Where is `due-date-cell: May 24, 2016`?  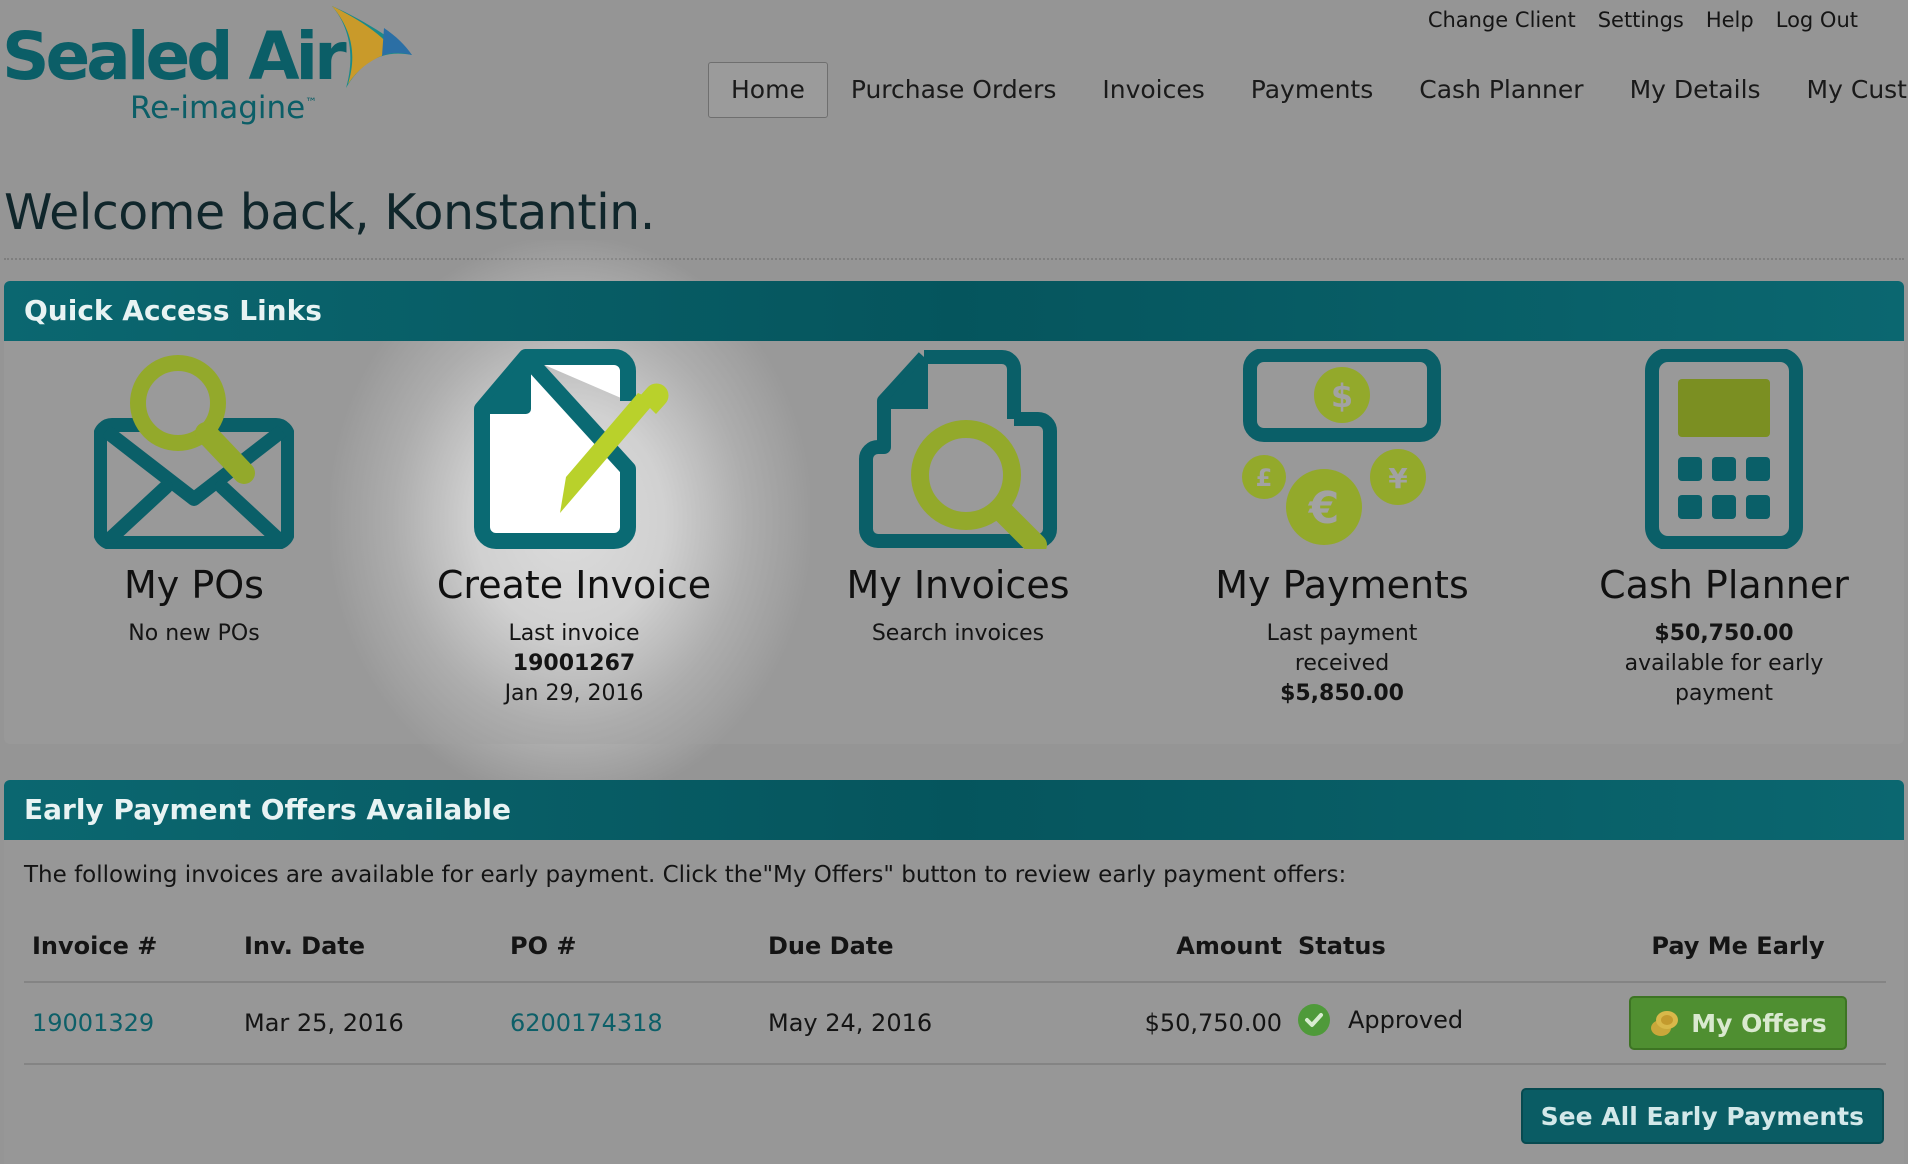 due-date-cell: May 24, 2016 is located at coordinates (920, 1023).